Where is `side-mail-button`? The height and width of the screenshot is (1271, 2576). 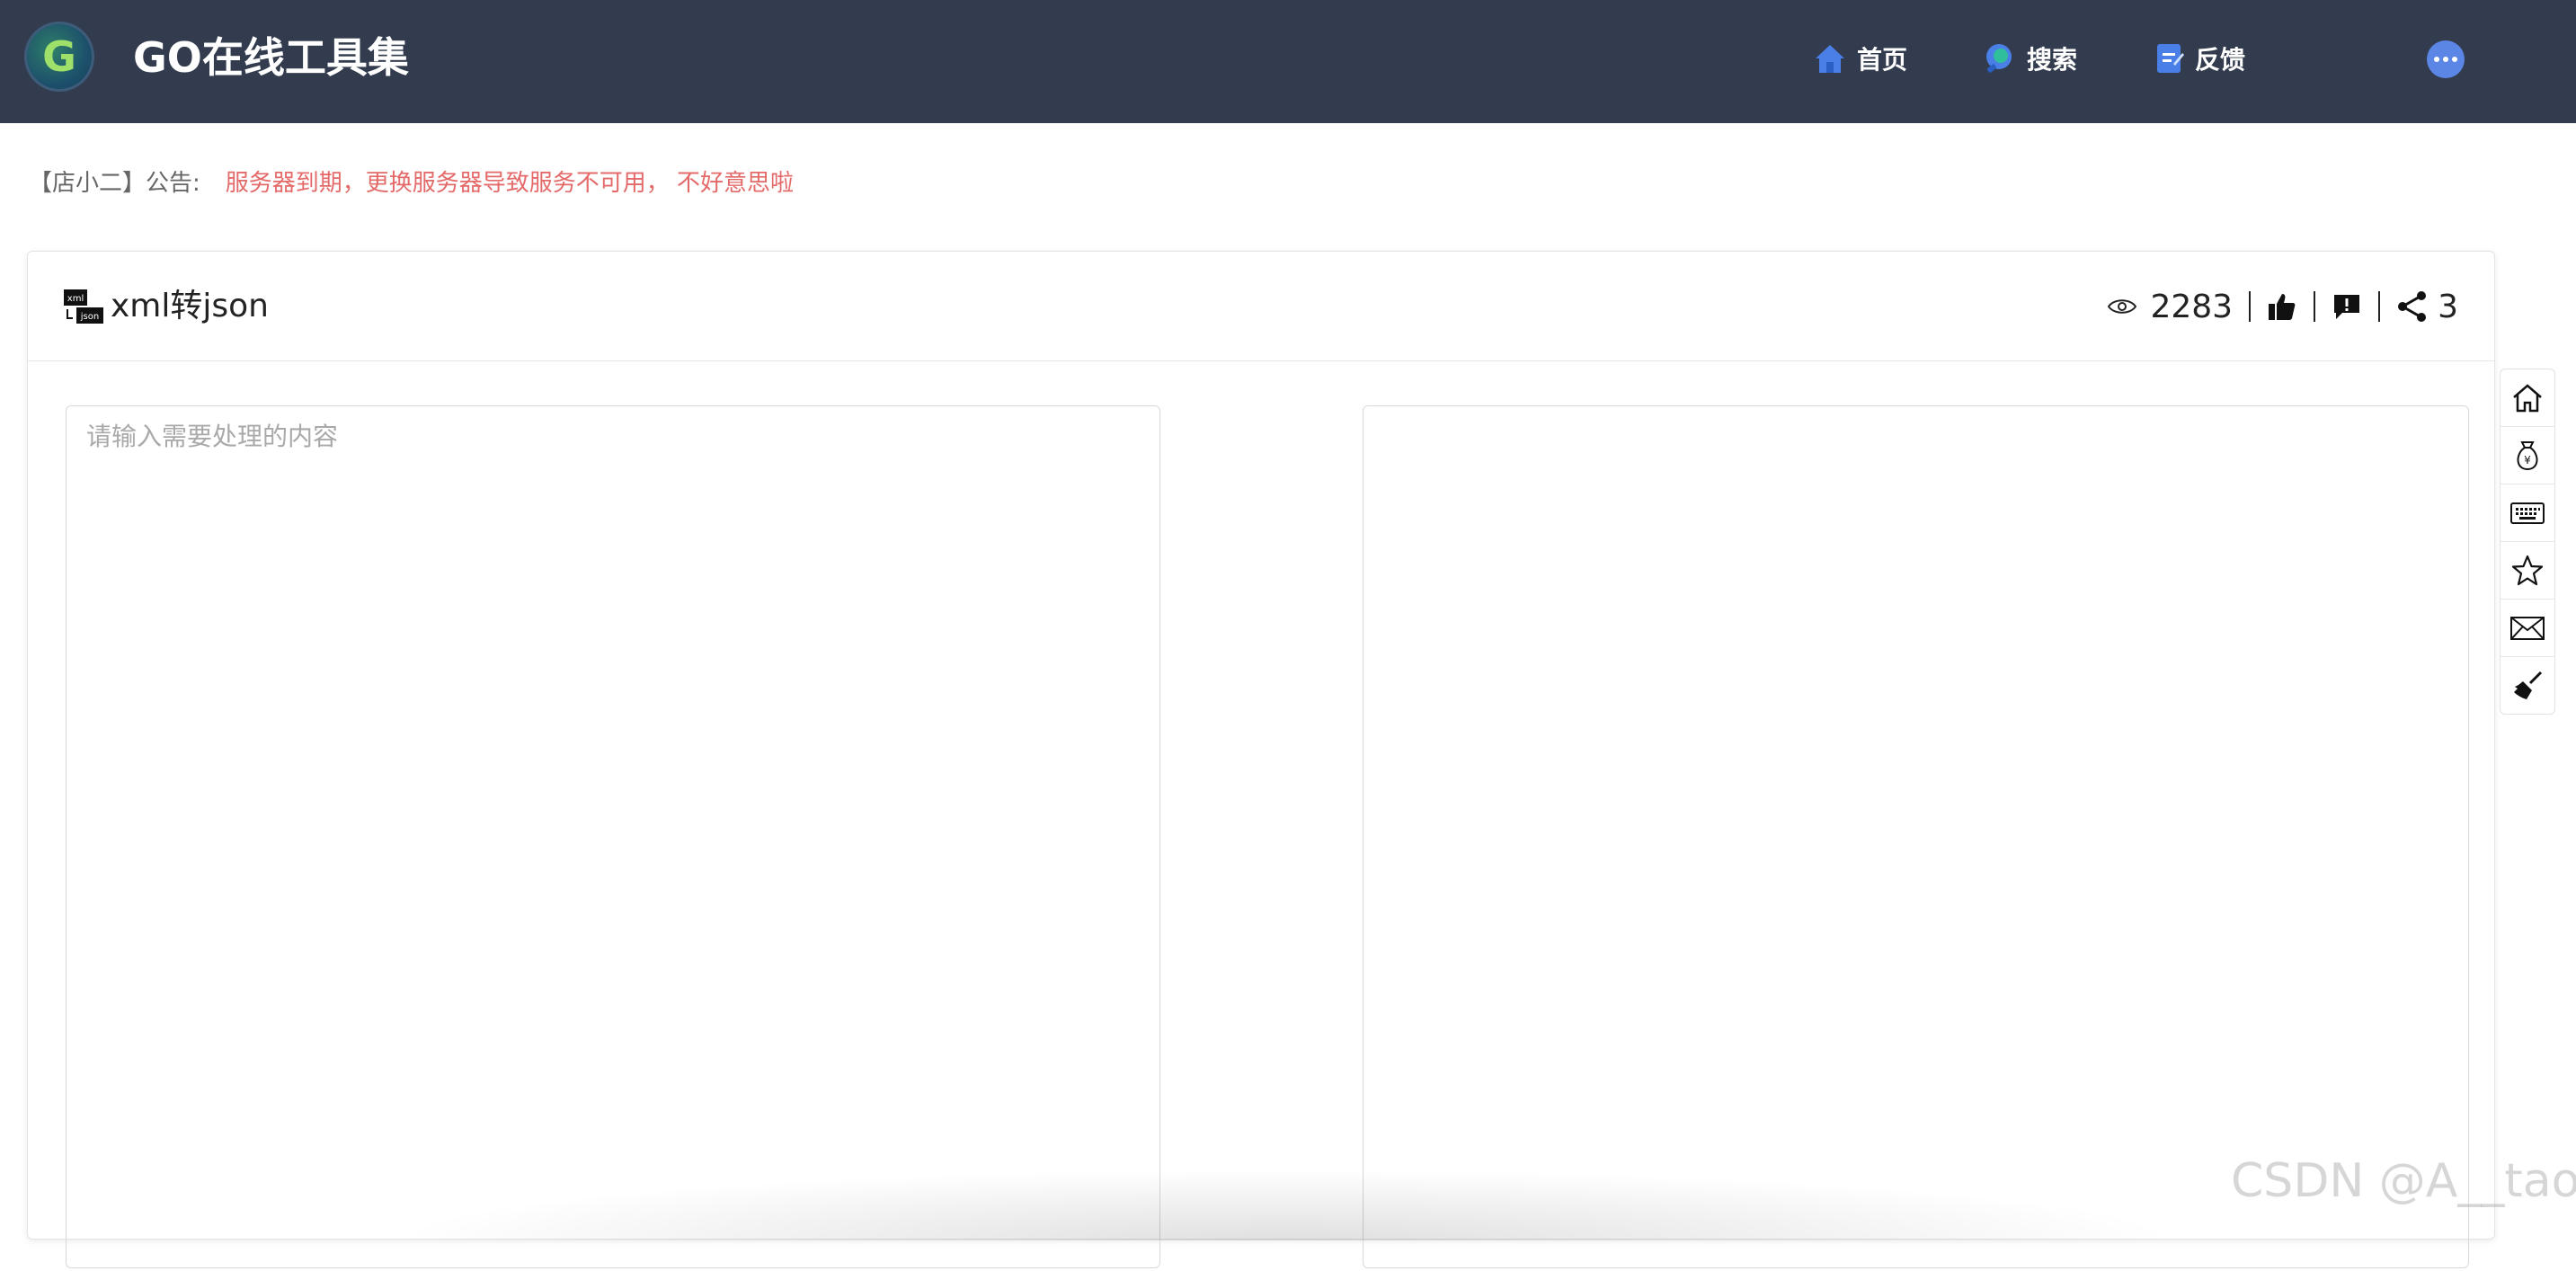
side-mail-button is located at coordinates (2527, 628).